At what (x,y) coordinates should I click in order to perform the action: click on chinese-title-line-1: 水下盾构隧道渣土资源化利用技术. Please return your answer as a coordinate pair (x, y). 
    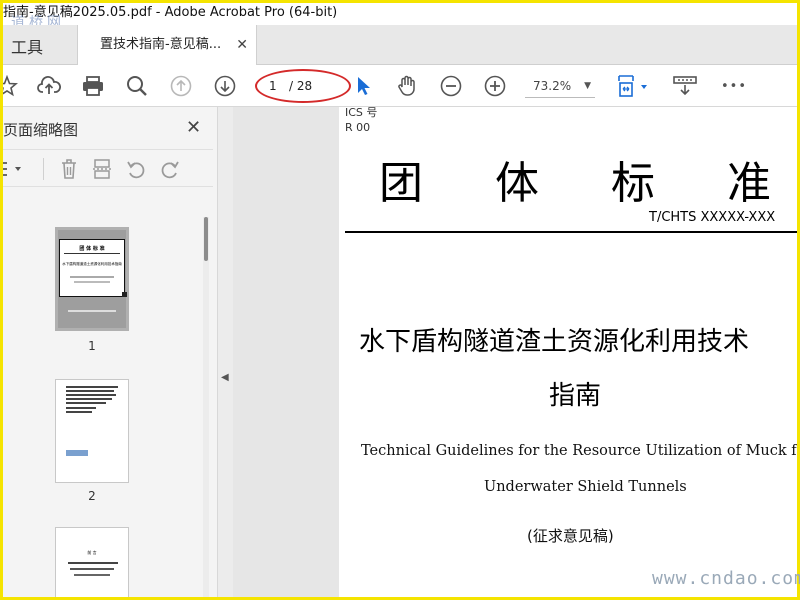
    Looking at the image, I should click on (554, 342).